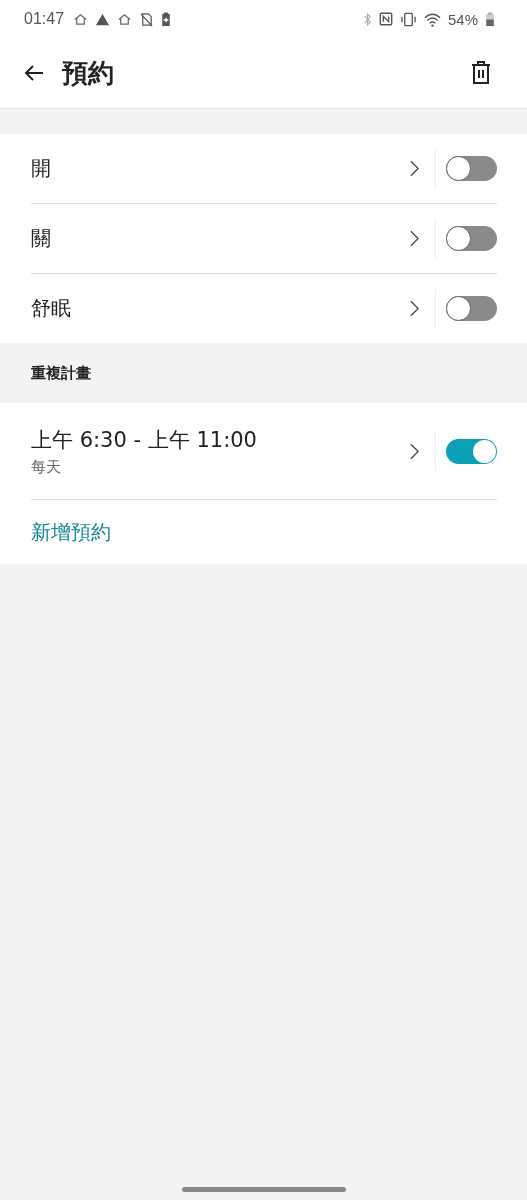 This screenshot has height=1200, width=527. I want to click on bluetooth-icon, so click(367, 19).